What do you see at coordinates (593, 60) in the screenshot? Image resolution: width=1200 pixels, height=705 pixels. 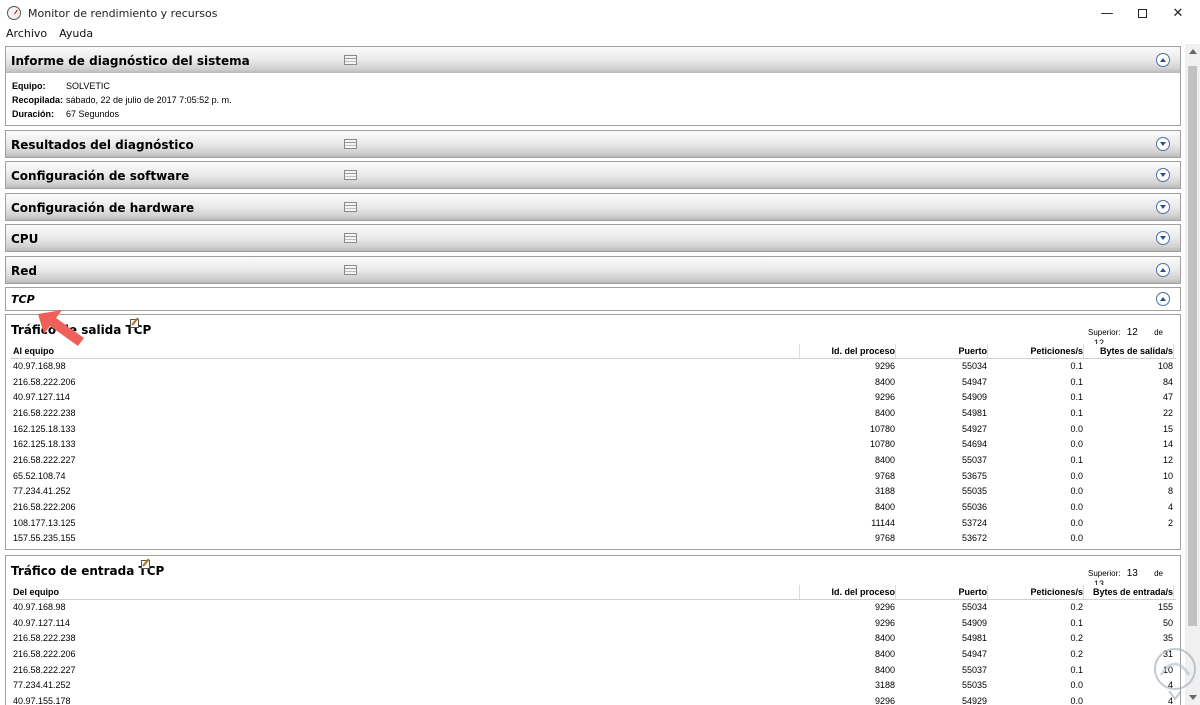 I see `section-header-report: Informe de diagnóstico del sistema` at bounding box center [593, 60].